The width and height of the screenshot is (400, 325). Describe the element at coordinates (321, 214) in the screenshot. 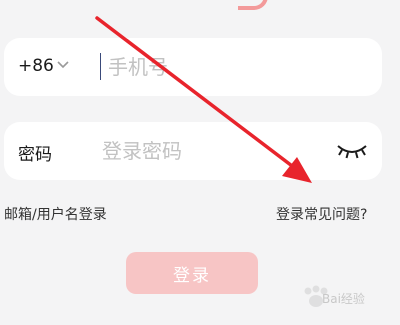

I see `login-help-link: 登录常见问题?` at that location.